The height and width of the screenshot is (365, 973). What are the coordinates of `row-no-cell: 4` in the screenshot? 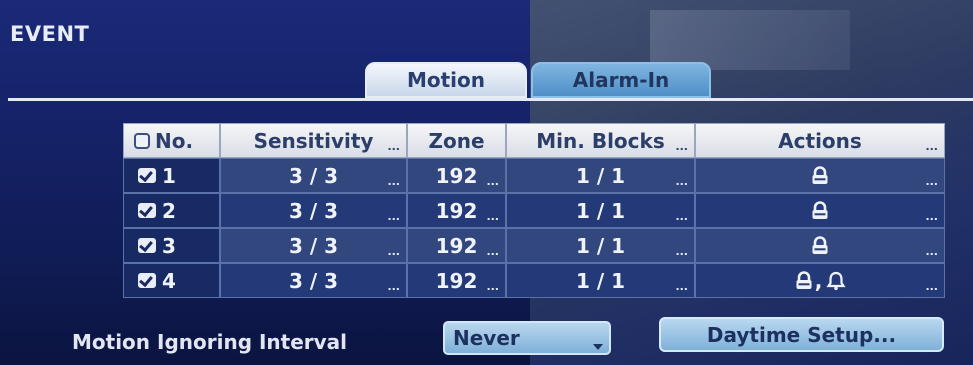 It's located at (171, 280).